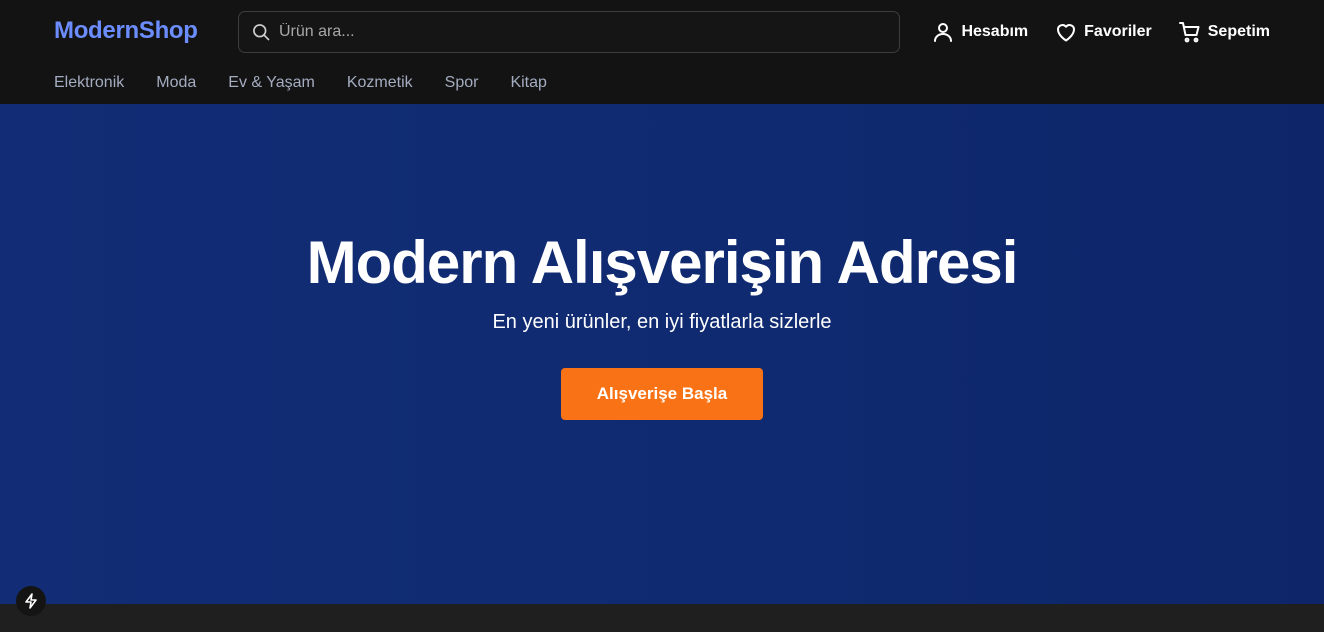 The height and width of the screenshot is (632, 1324). I want to click on dev-tools-badge, so click(31, 601).